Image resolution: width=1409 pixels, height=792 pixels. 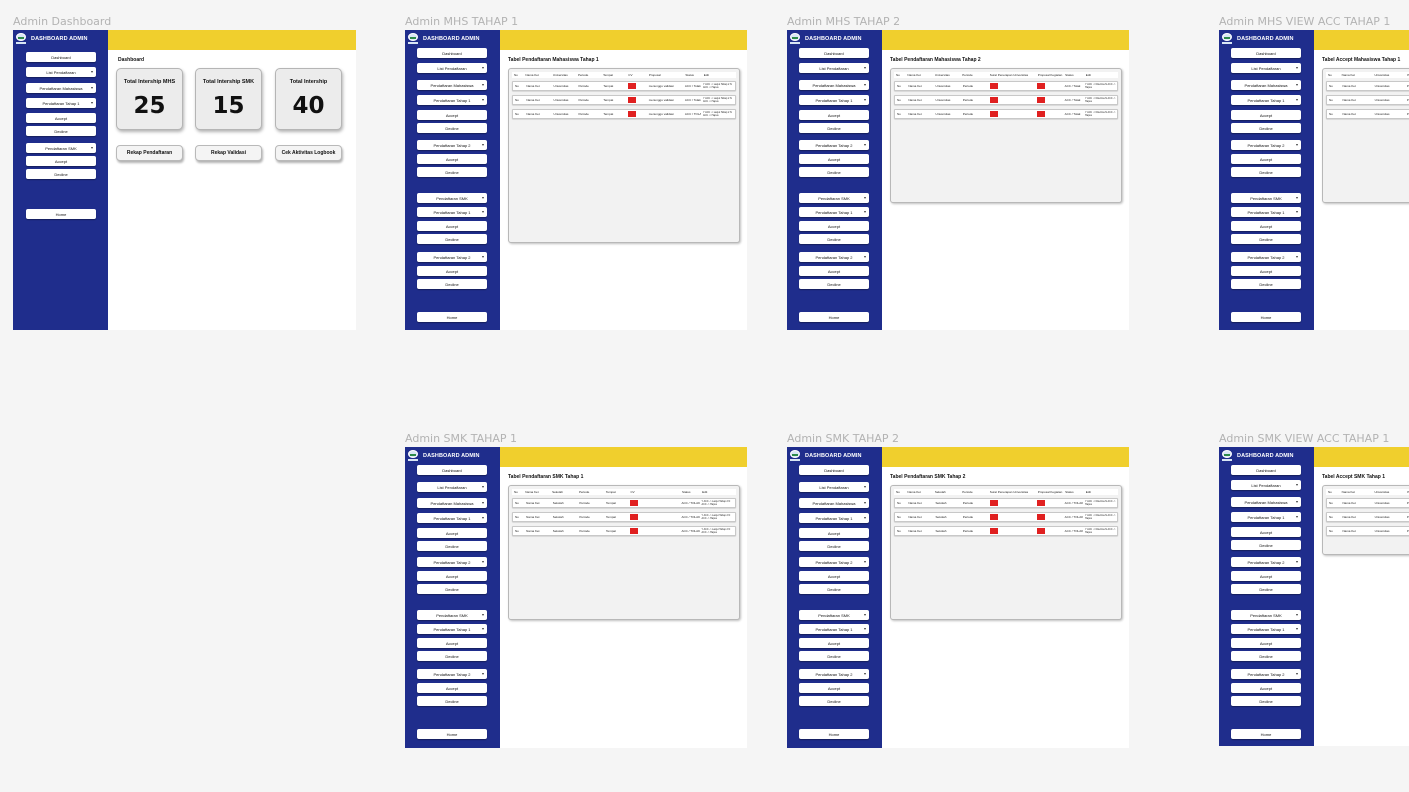 I want to click on rekap-pendaftaran-button: Rekap Pendaftaran, so click(x=149, y=153).